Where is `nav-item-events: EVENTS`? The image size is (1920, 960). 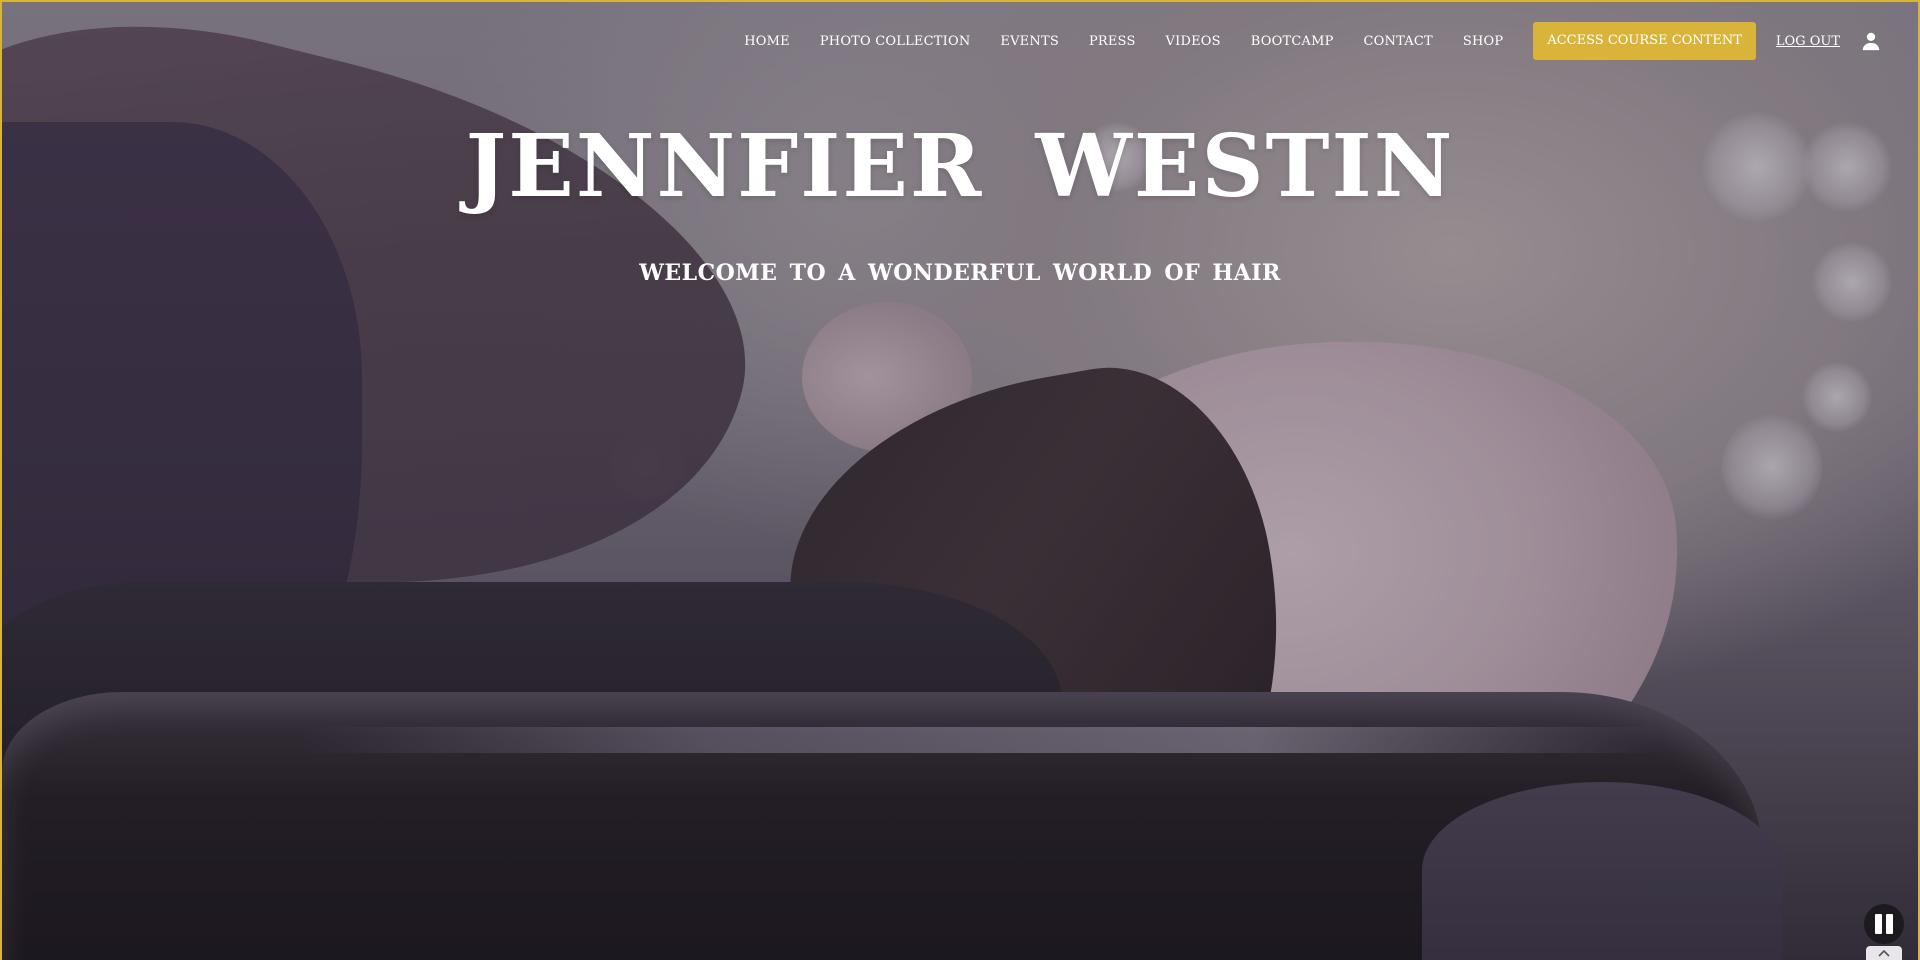
nav-item-events: EVENTS is located at coordinates (1029, 41).